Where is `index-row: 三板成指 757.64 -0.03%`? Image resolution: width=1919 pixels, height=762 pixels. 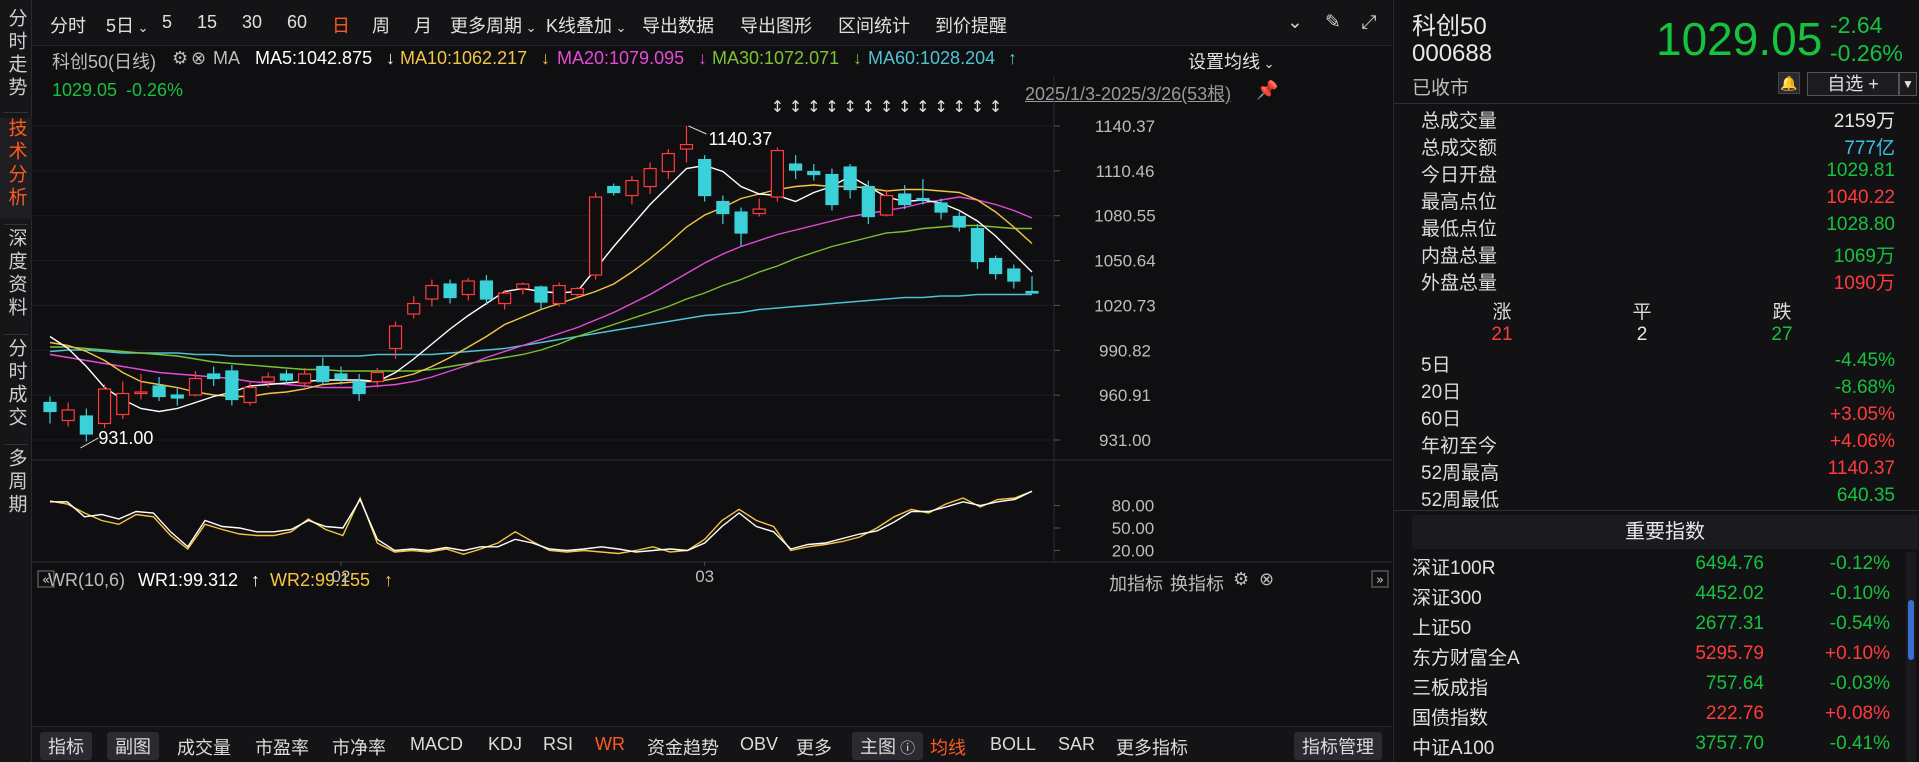 index-row: 三板成指 757.64 -0.03% is located at coordinates (1656, 688).